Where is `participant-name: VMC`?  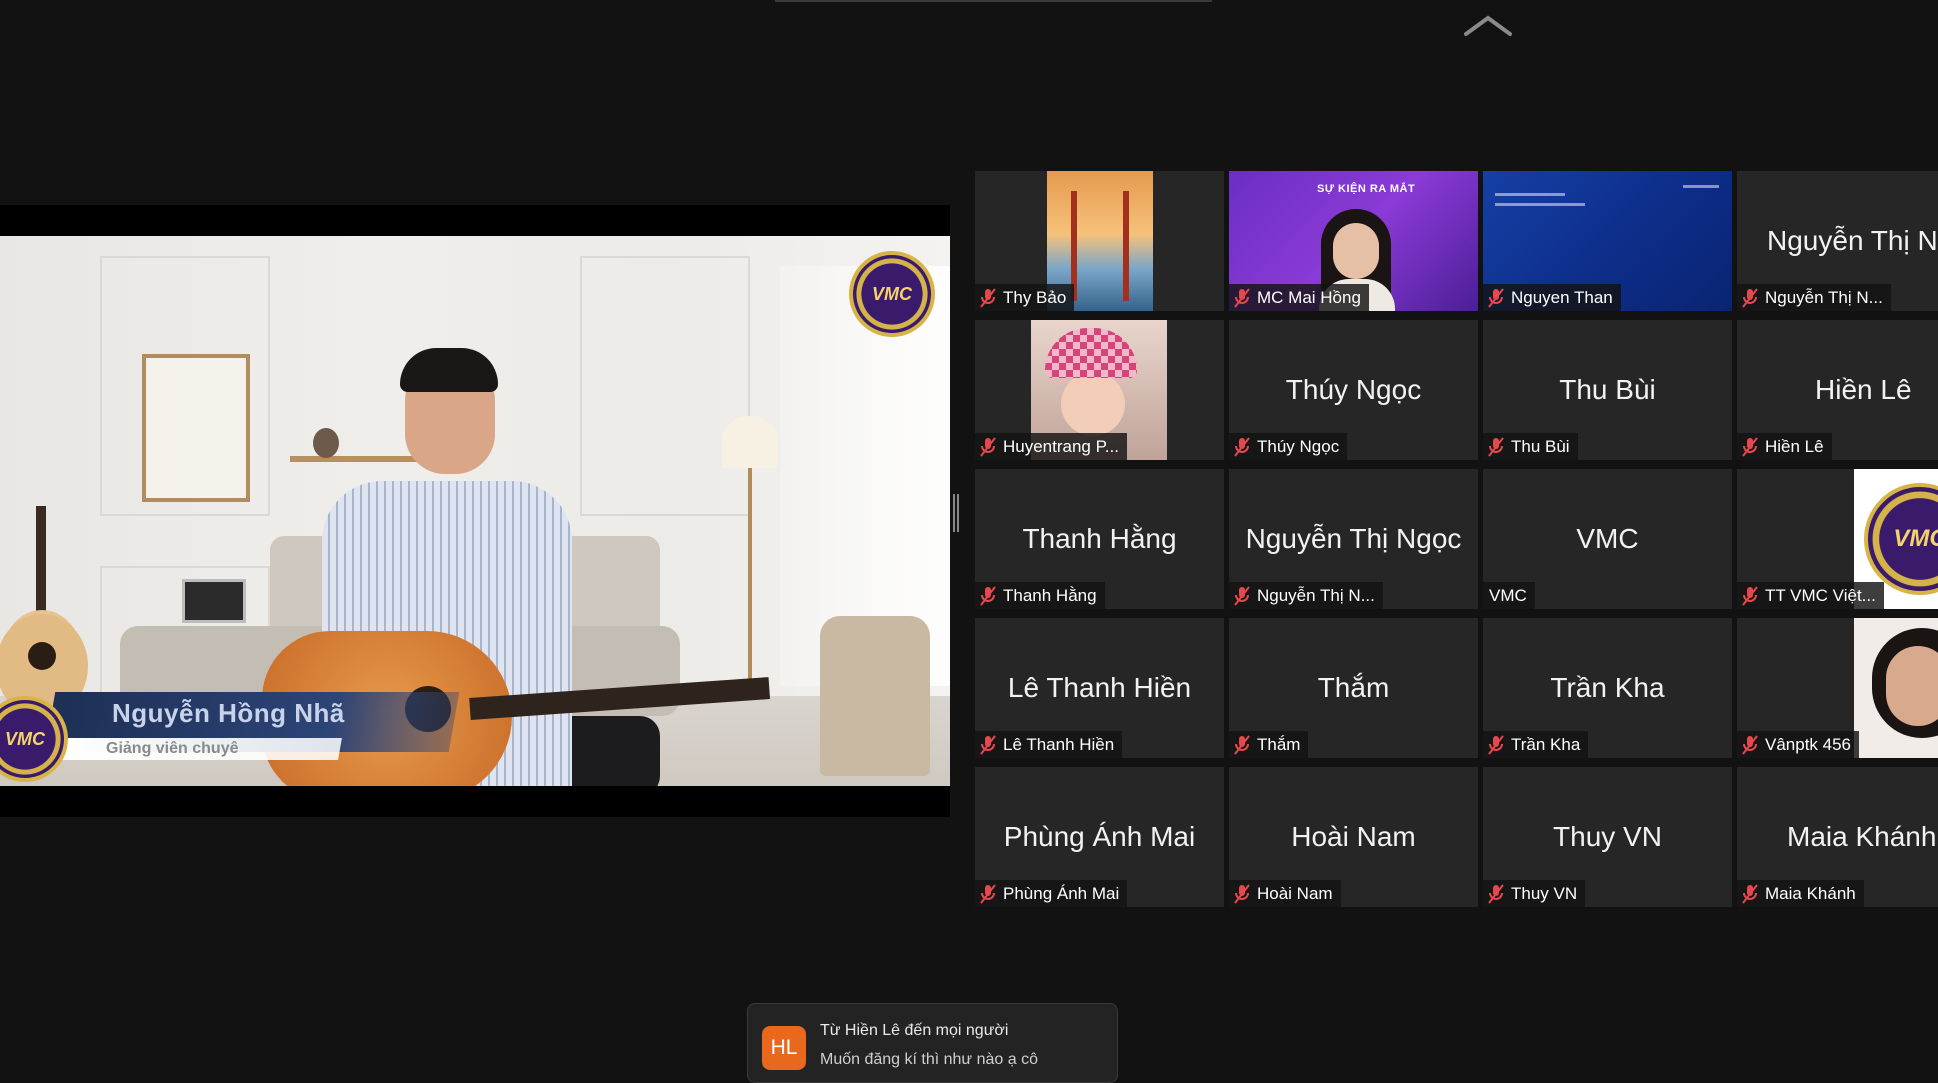 participant-name: VMC is located at coordinates (1508, 595).